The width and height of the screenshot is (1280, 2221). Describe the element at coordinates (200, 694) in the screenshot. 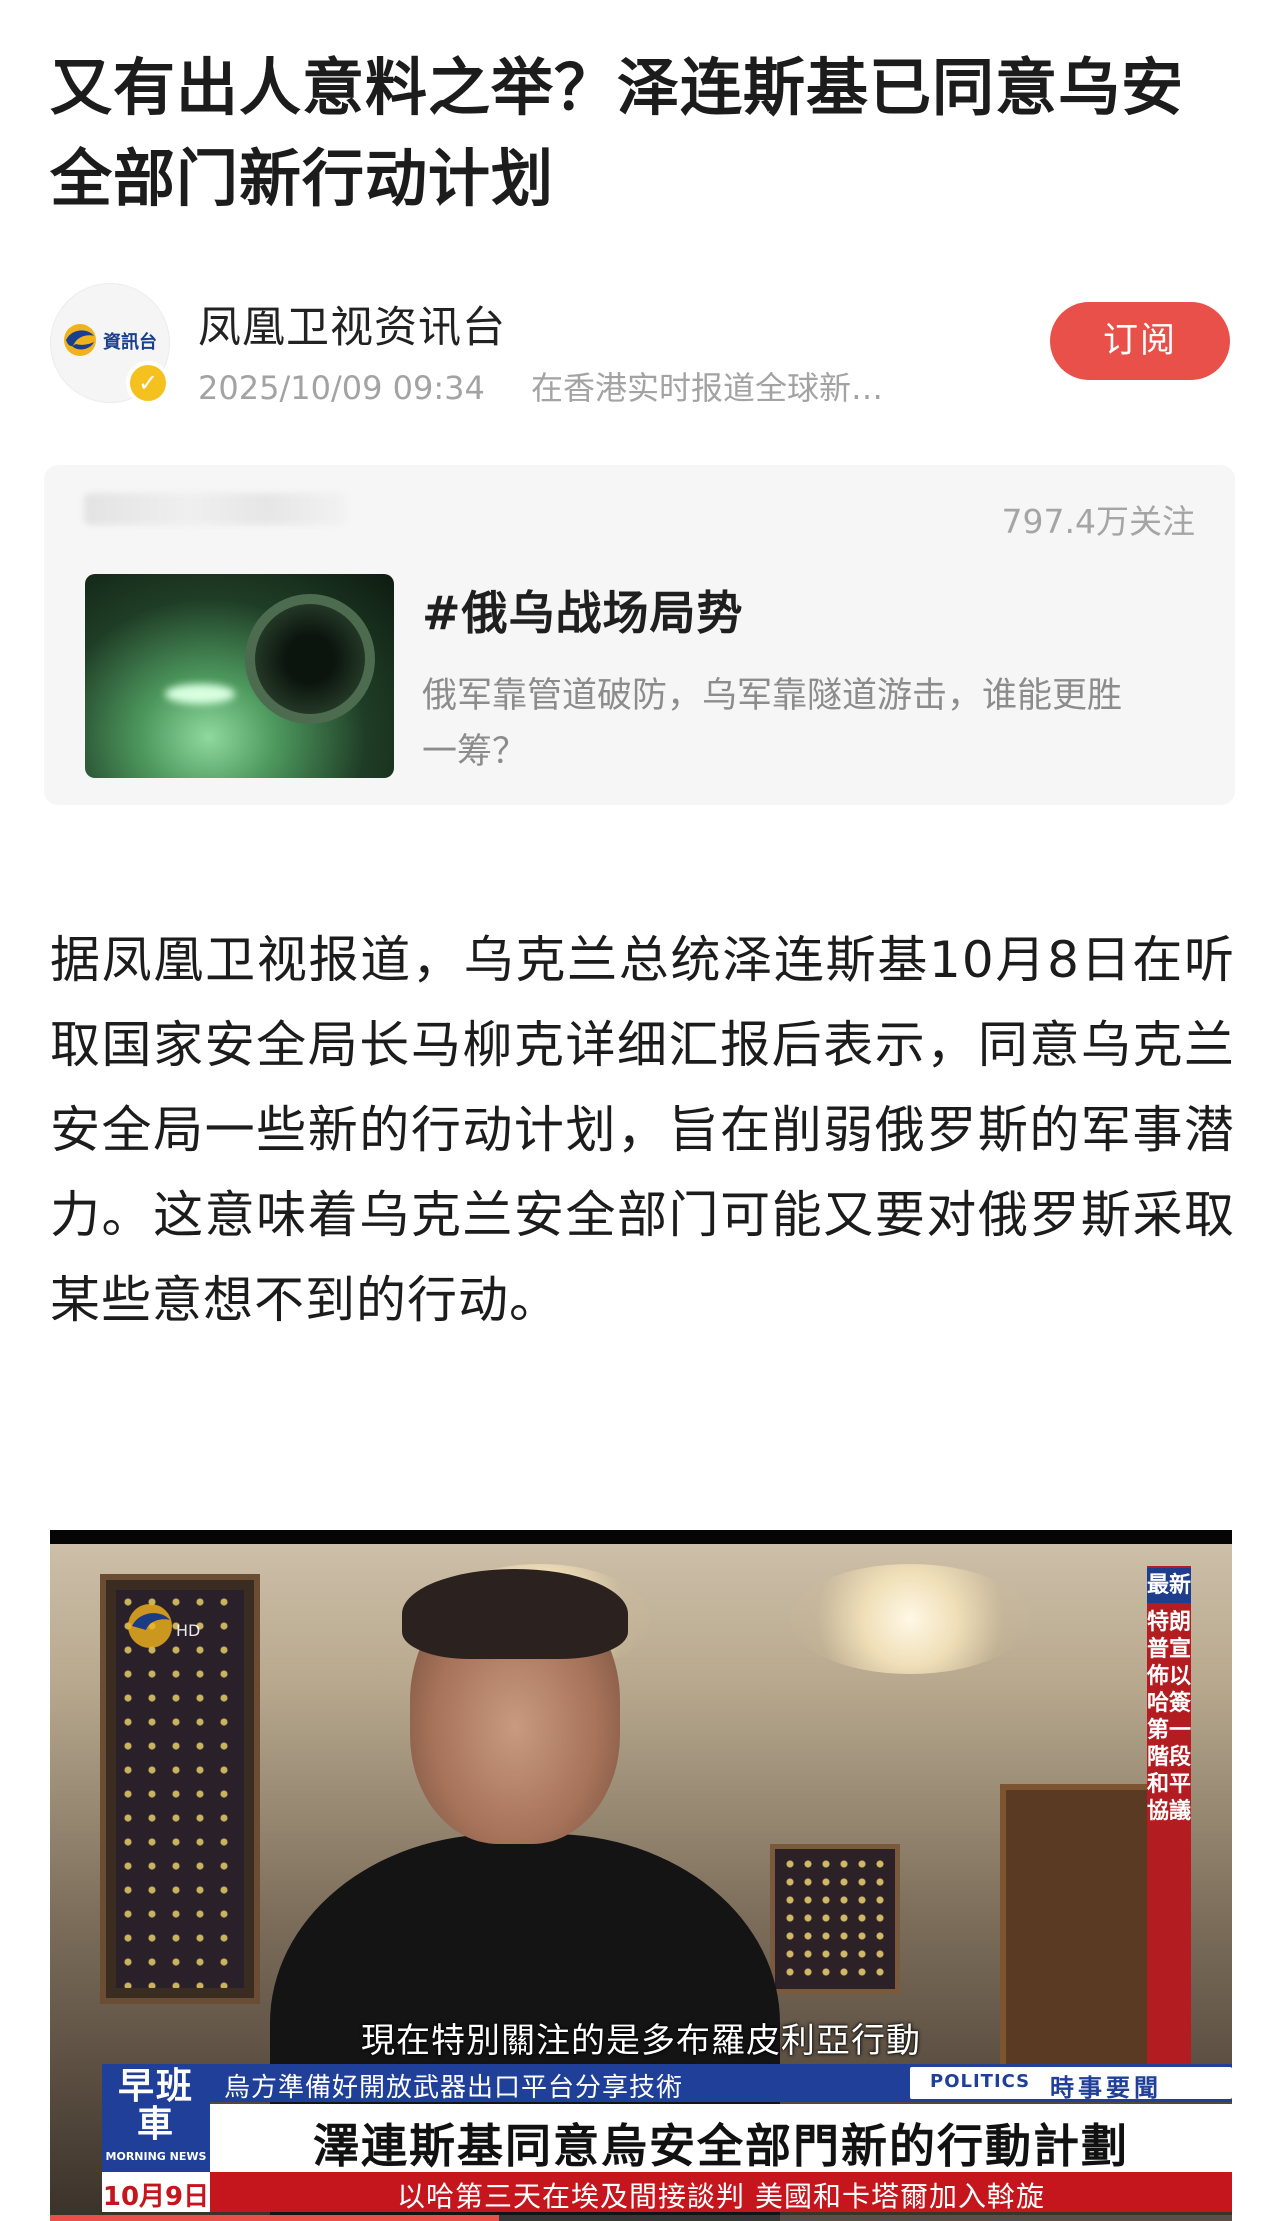

I see `flashlight-image-detail` at that location.